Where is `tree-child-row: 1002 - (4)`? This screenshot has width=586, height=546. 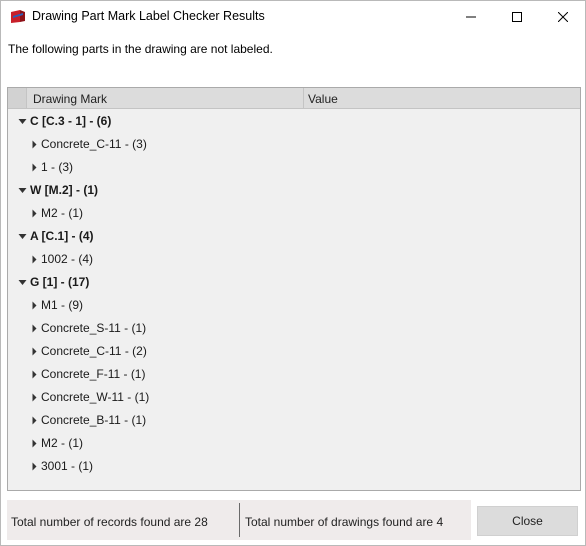
tree-child-row: 1002 - (4) is located at coordinates (61, 259).